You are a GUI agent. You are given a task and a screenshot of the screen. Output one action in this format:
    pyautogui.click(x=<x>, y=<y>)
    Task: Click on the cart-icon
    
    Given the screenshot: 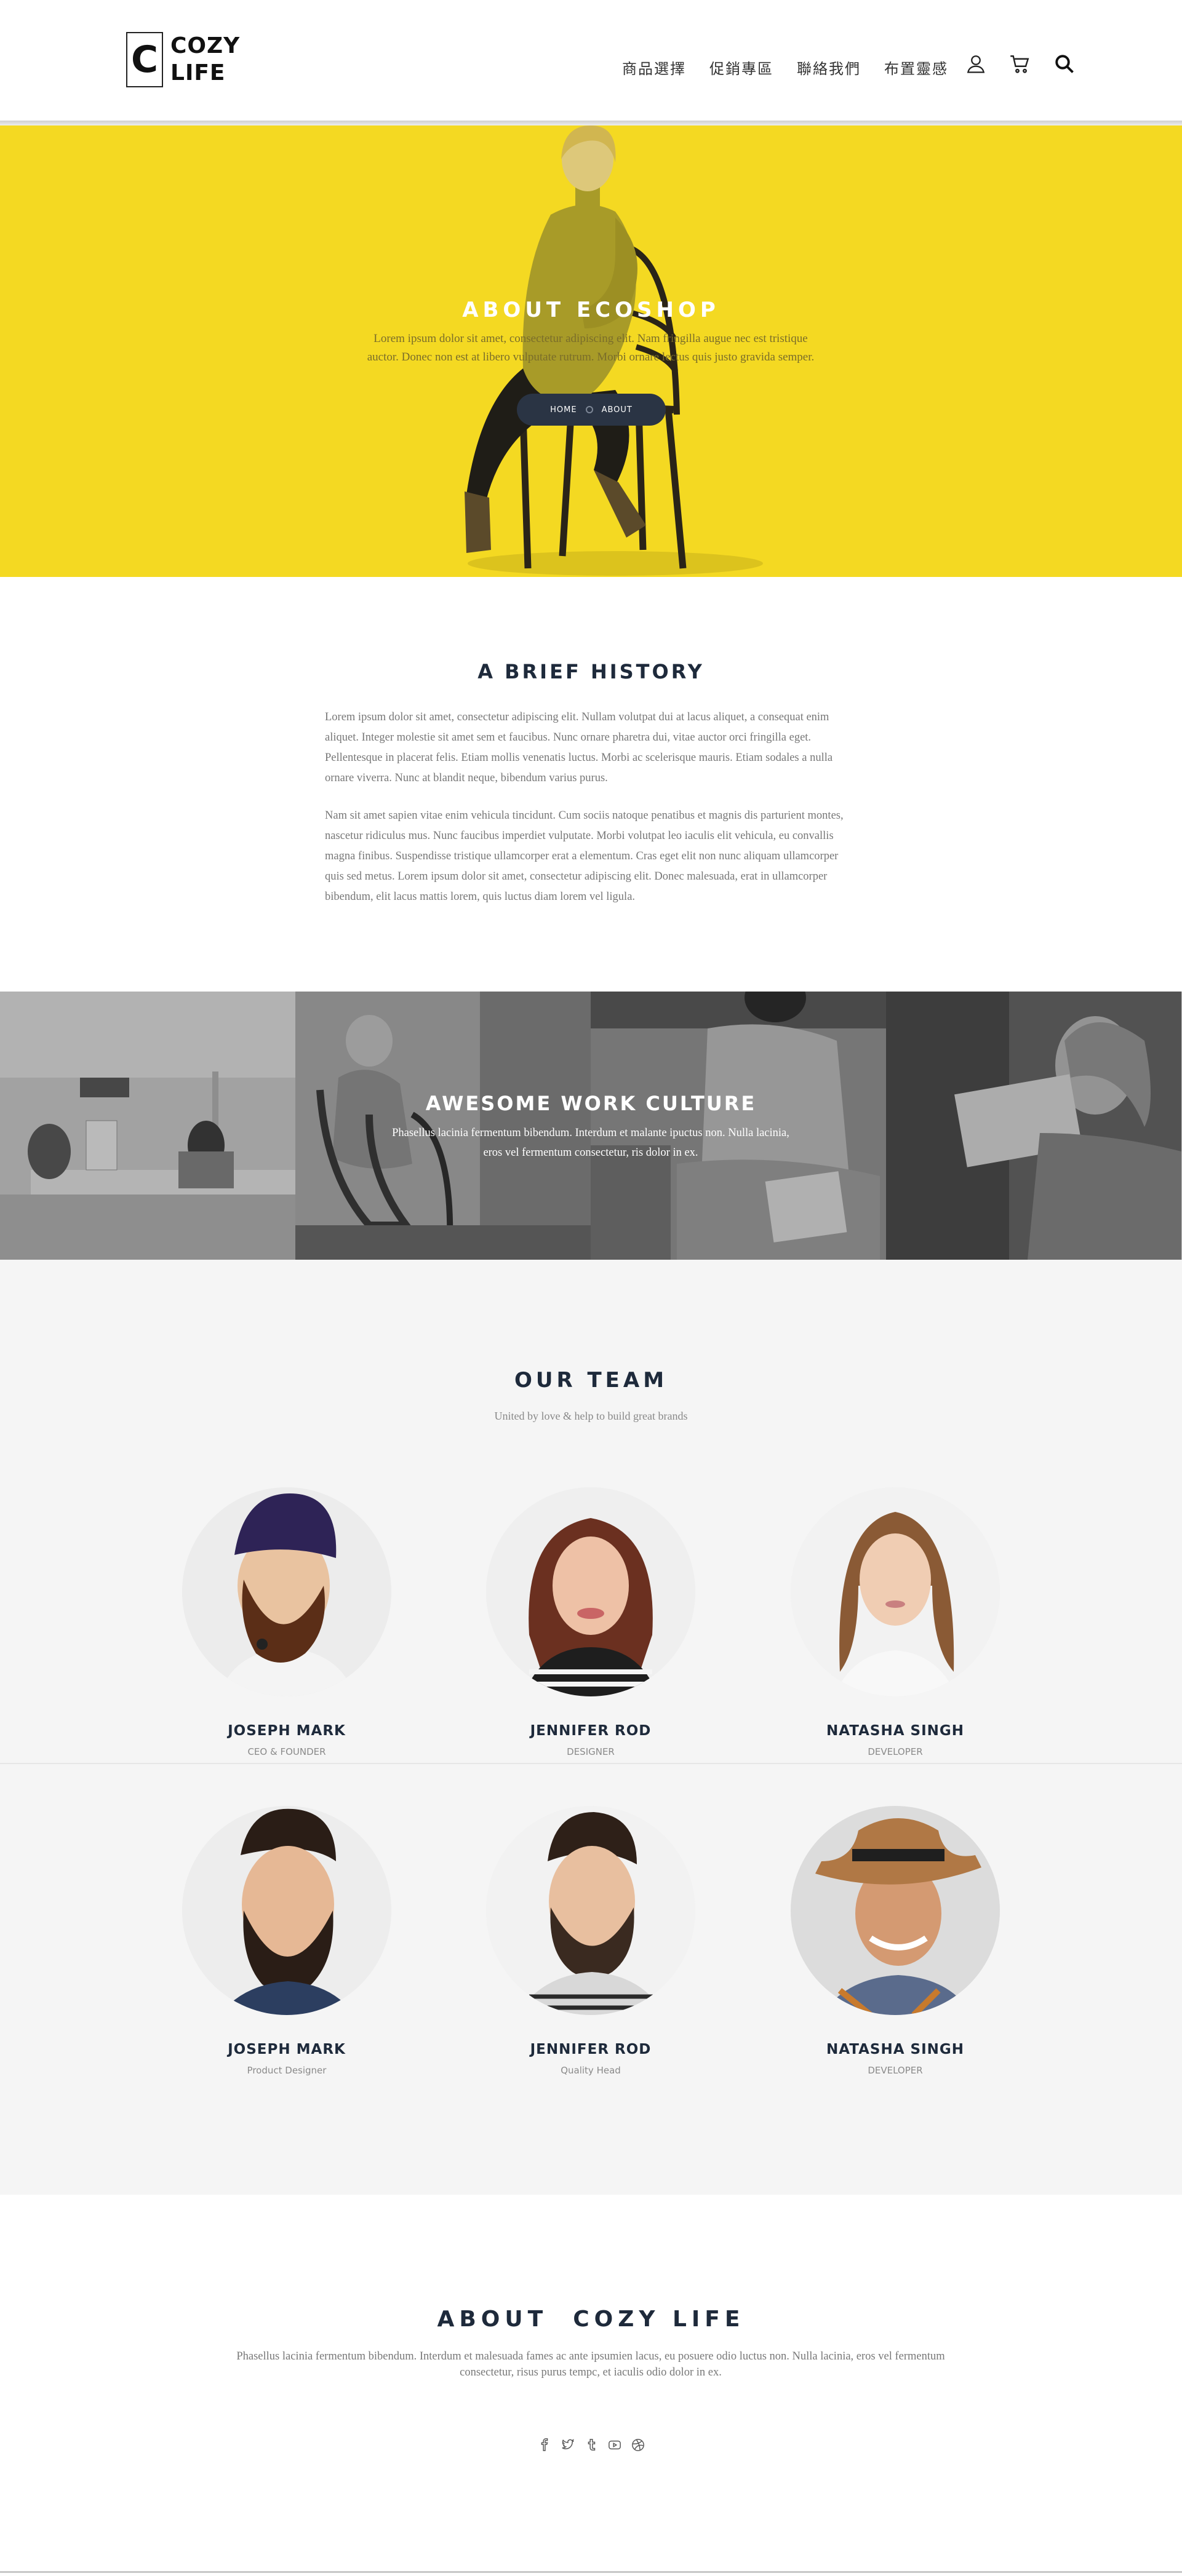 What is the action you would take?
    pyautogui.click(x=1020, y=64)
    